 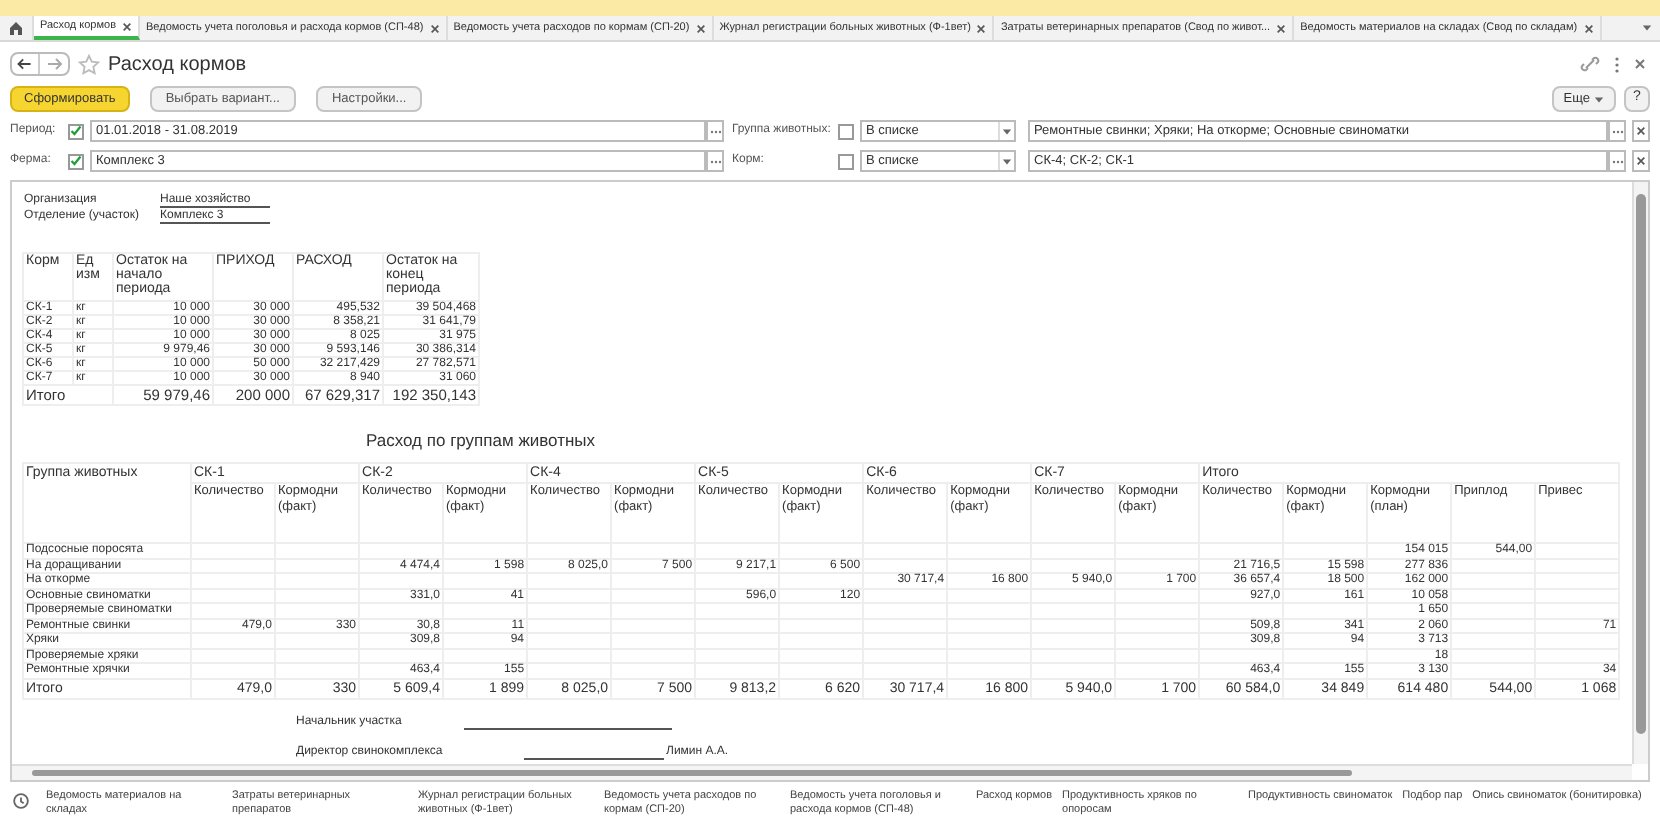 What do you see at coordinates (482, 440) in the screenshot?
I see `section-title: Расход по группам животных` at bounding box center [482, 440].